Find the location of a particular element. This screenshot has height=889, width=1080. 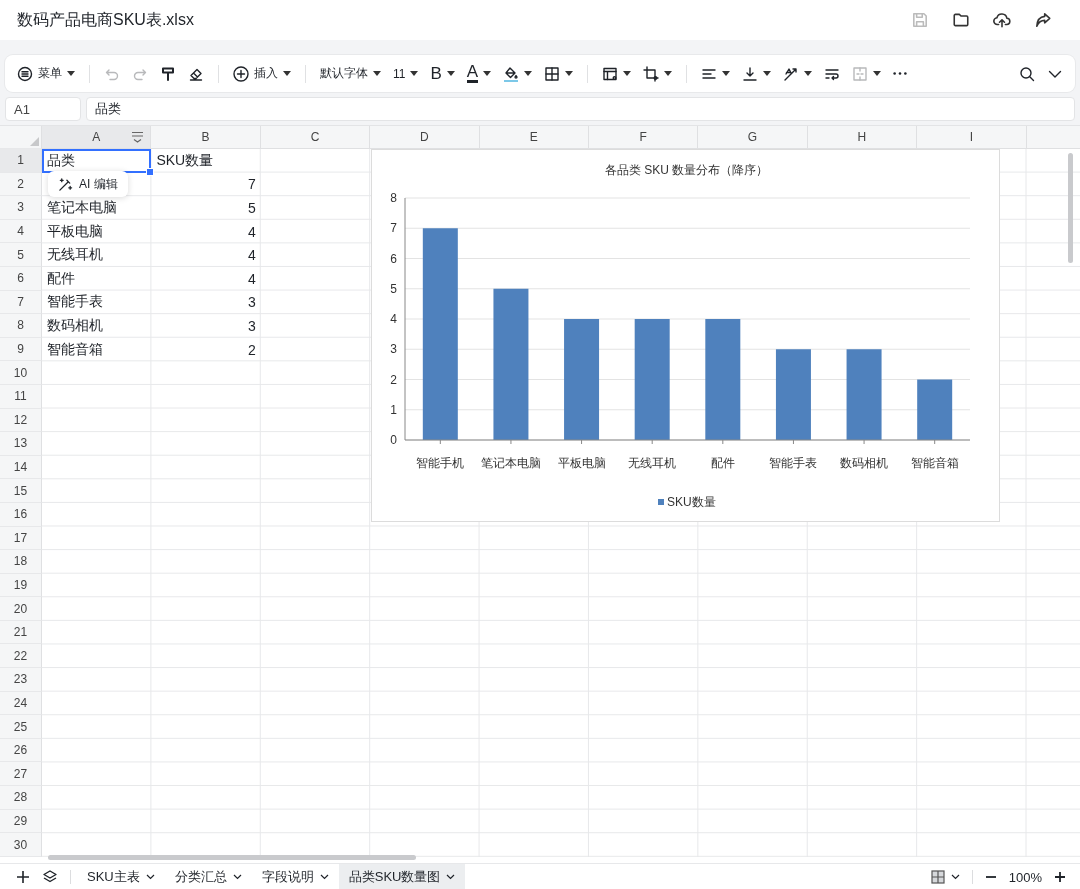

insert-button: 插入 is located at coordinates (262, 73).